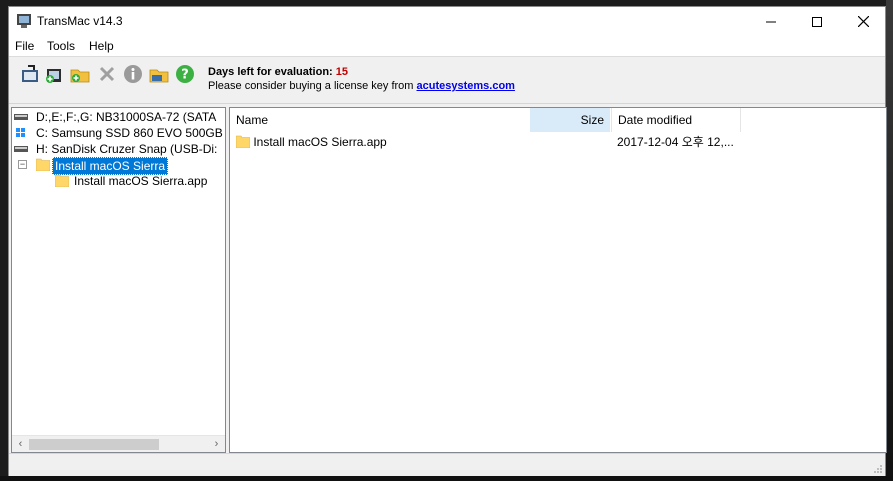 The width and height of the screenshot is (893, 481). I want to click on menu-tools: Tools, so click(61, 46).